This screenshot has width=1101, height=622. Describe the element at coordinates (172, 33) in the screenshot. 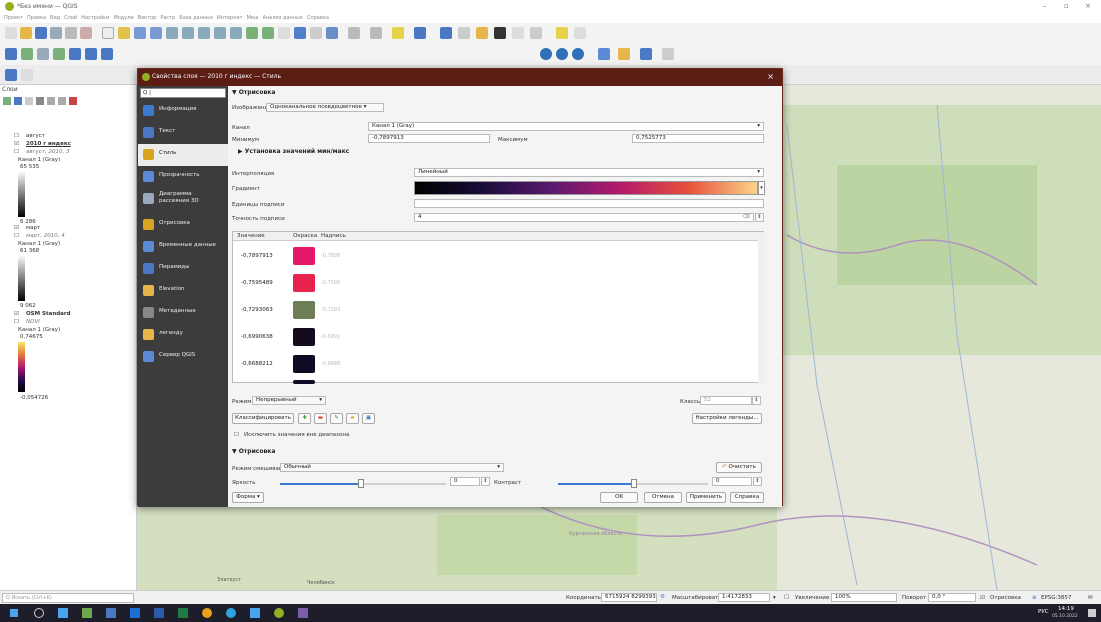

I see `zoom-full-icon` at that location.